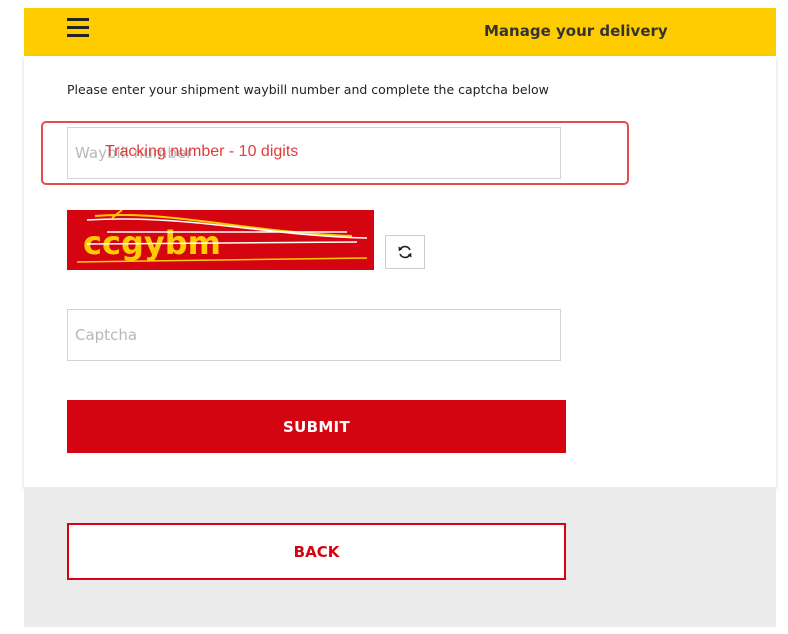 This screenshot has width=788, height=634. I want to click on captcha-input, so click(314, 335).